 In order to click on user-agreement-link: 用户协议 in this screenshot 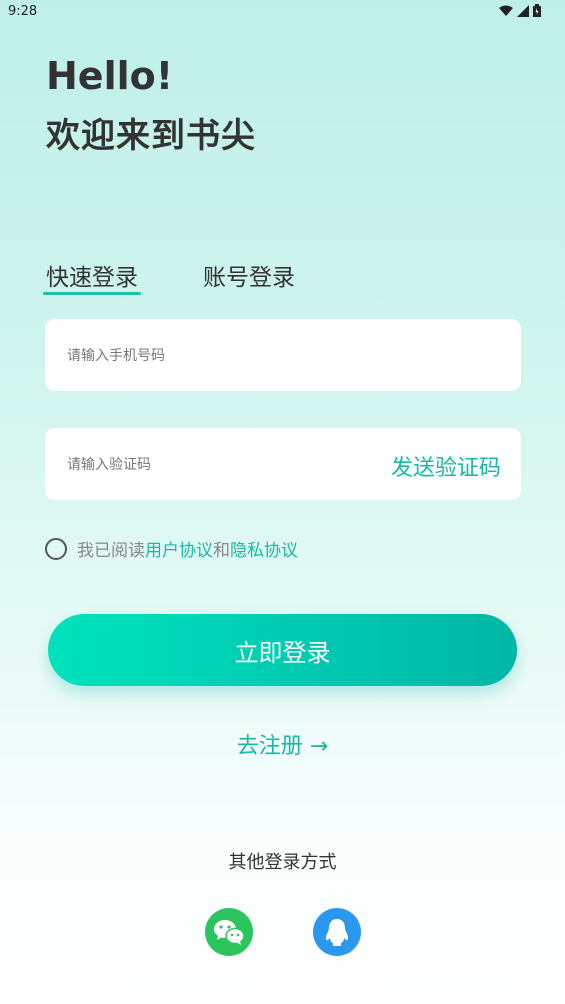, I will do `click(179, 548)`.